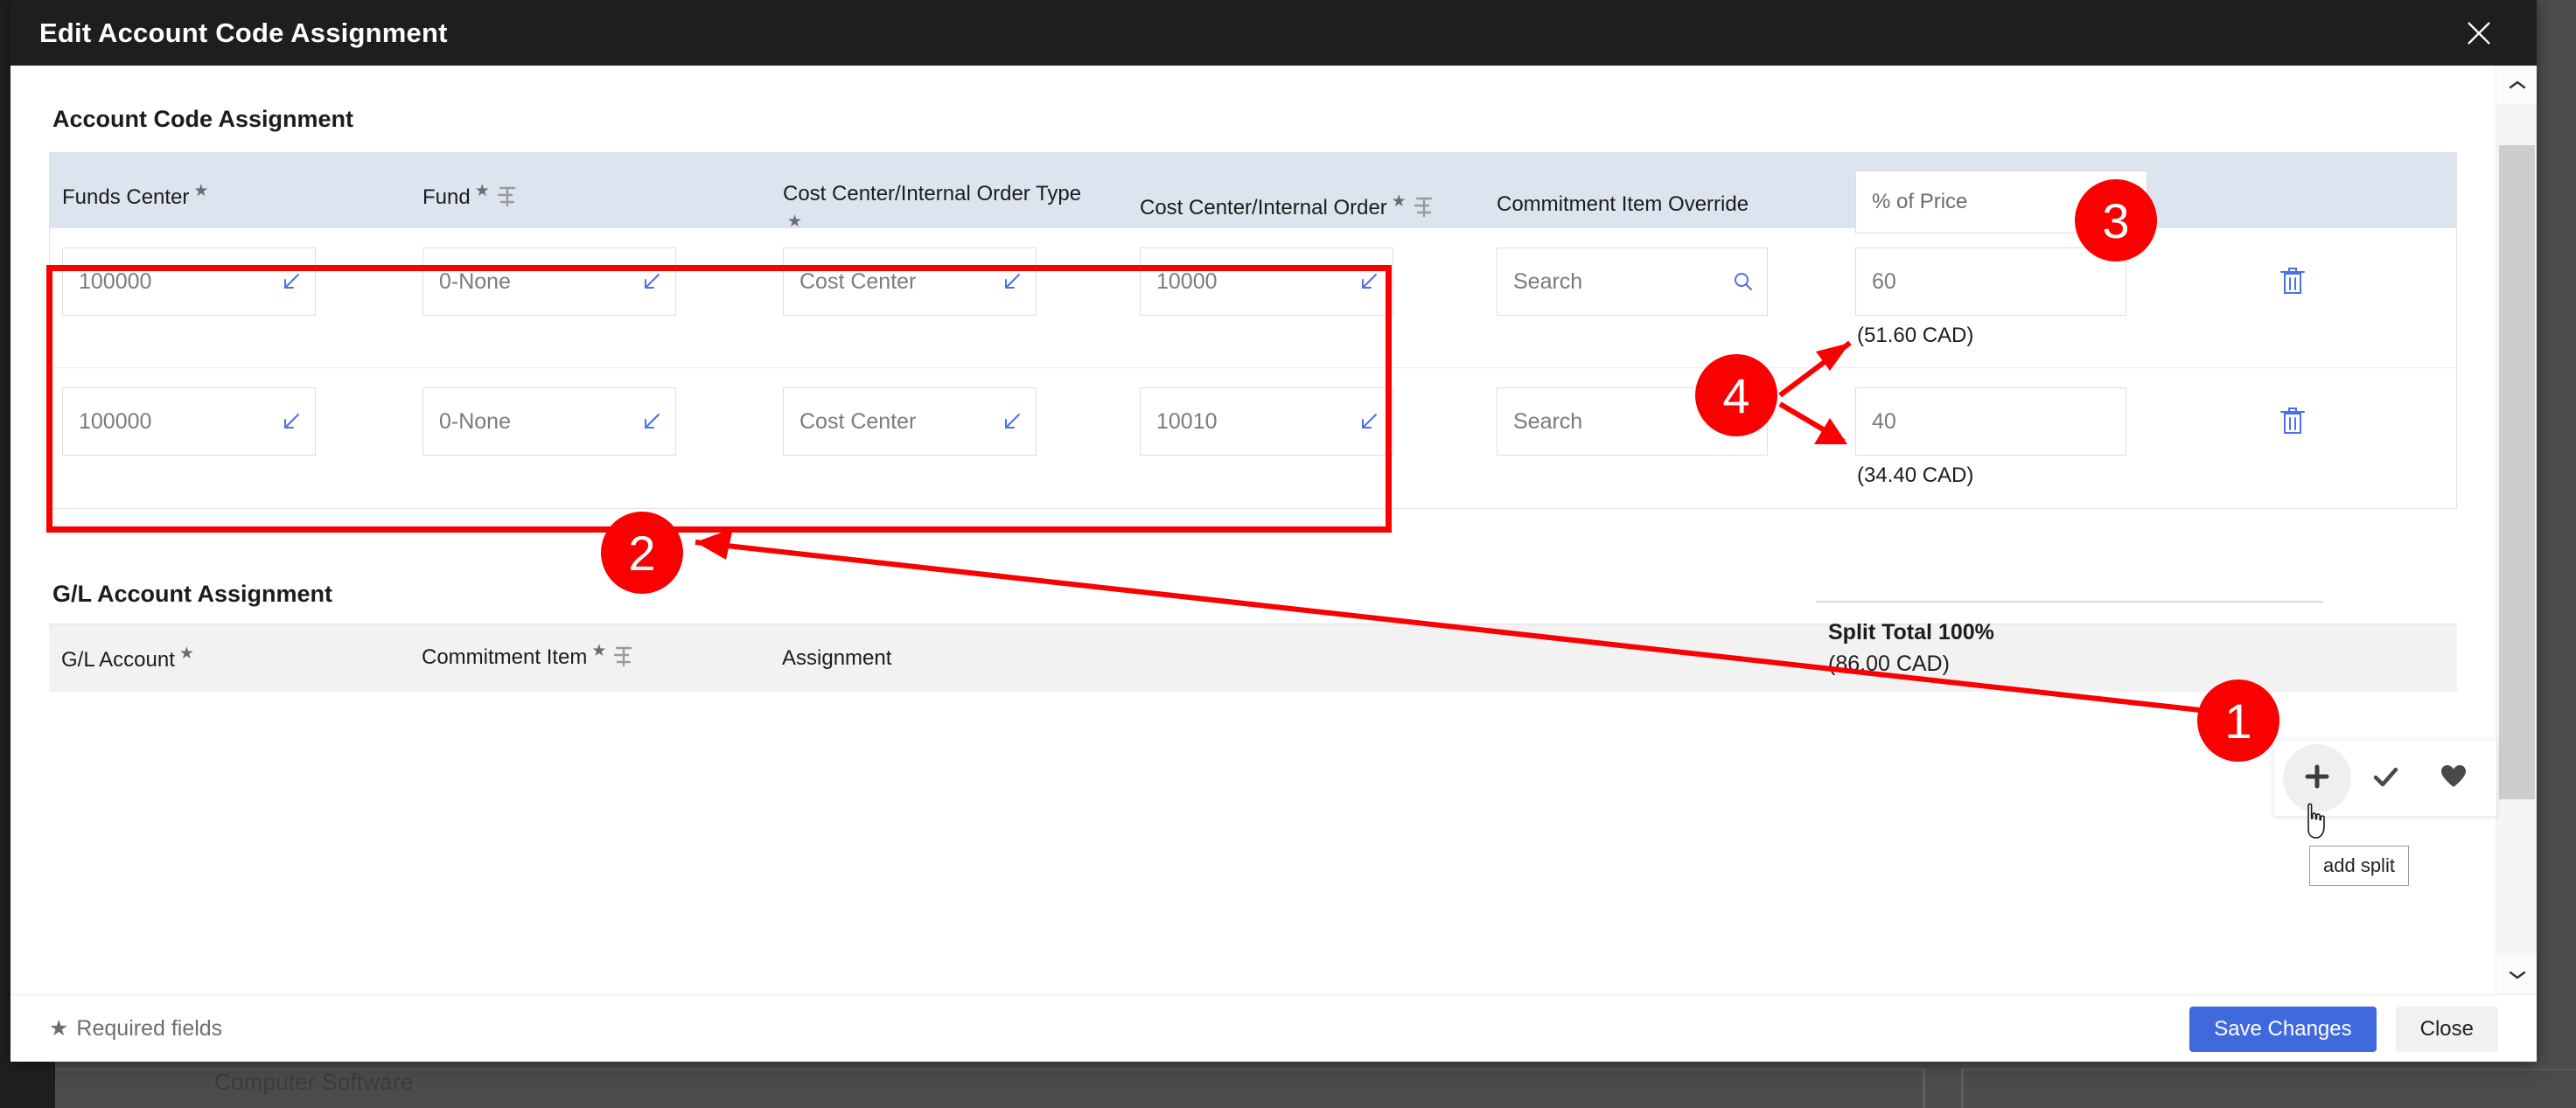 The height and width of the screenshot is (1108, 2576). What do you see at coordinates (149, 1028) in the screenshot?
I see `required-fields-label: Required fields` at bounding box center [149, 1028].